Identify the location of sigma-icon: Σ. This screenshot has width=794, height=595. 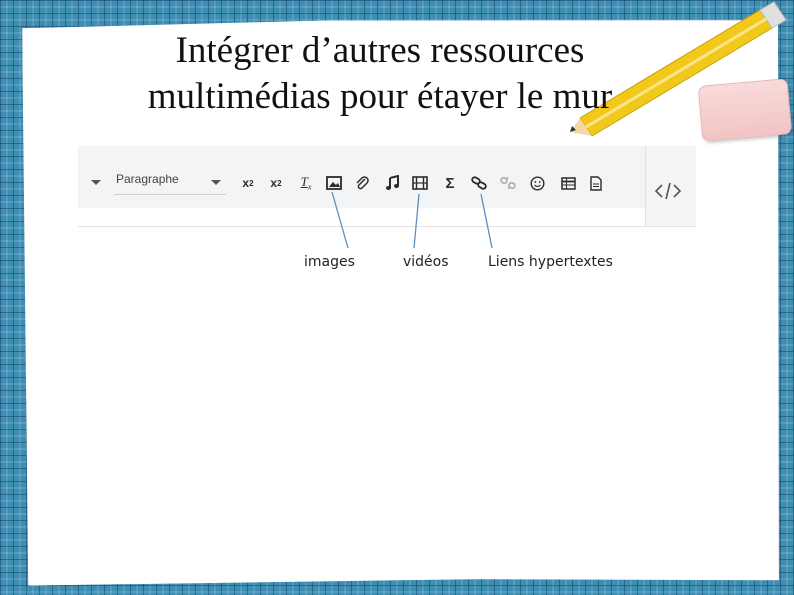
(450, 183).